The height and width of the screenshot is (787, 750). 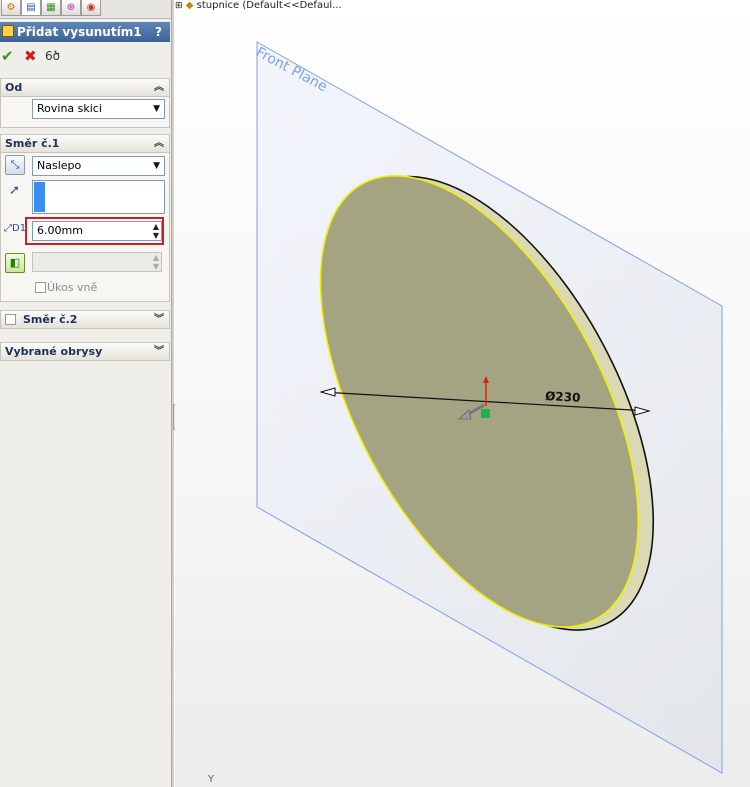 What do you see at coordinates (72, 287) in the screenshot?
I see `draft-outward-label: Úkos vně` at bounding box center [72, 287].